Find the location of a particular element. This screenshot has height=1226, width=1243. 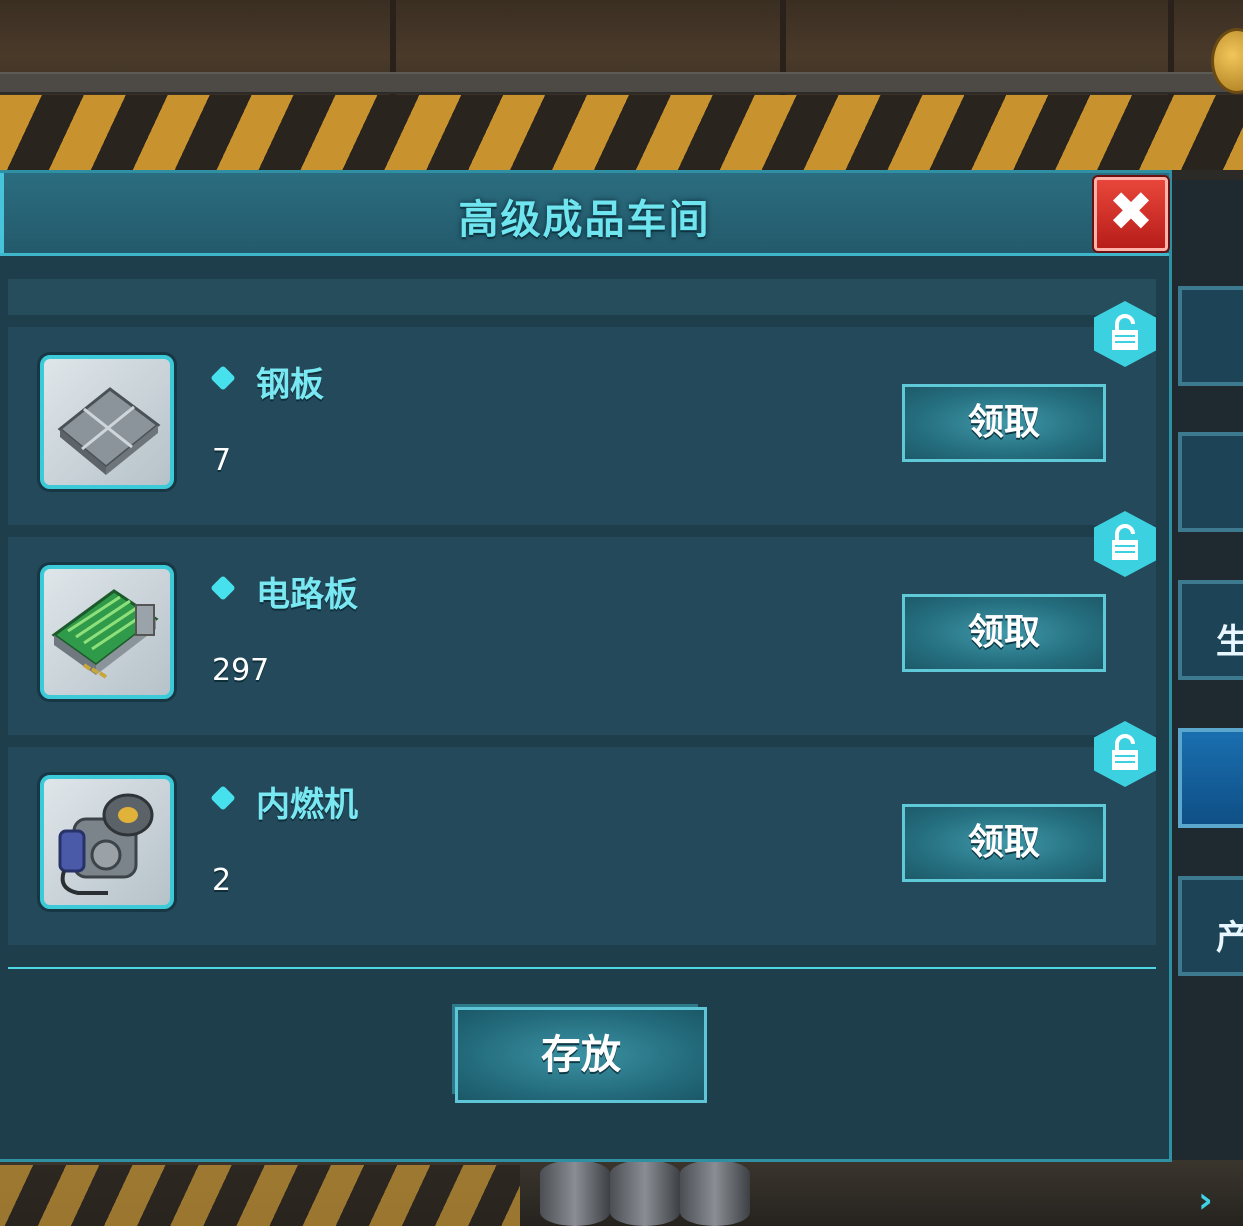

item-name: 钢板 is located at coordinates (290, 385).